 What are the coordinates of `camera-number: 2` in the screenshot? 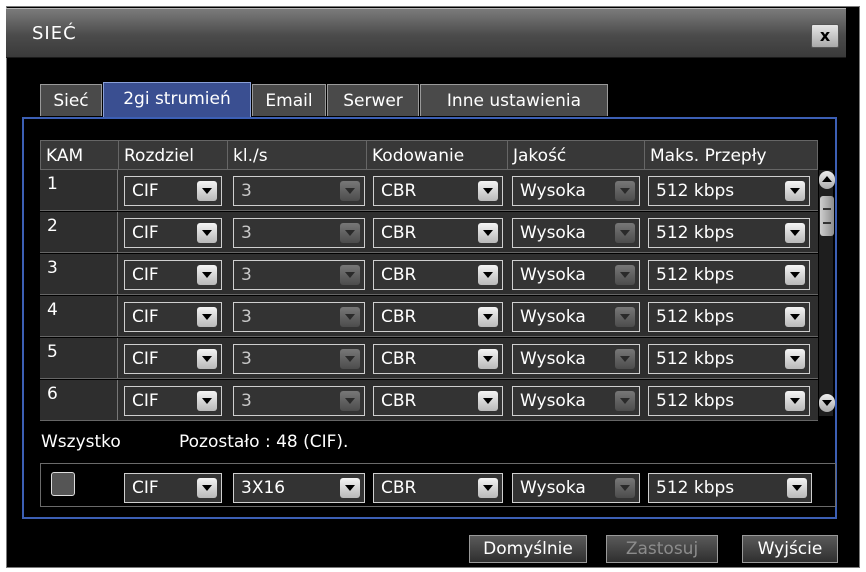 It's located at (79, 232).